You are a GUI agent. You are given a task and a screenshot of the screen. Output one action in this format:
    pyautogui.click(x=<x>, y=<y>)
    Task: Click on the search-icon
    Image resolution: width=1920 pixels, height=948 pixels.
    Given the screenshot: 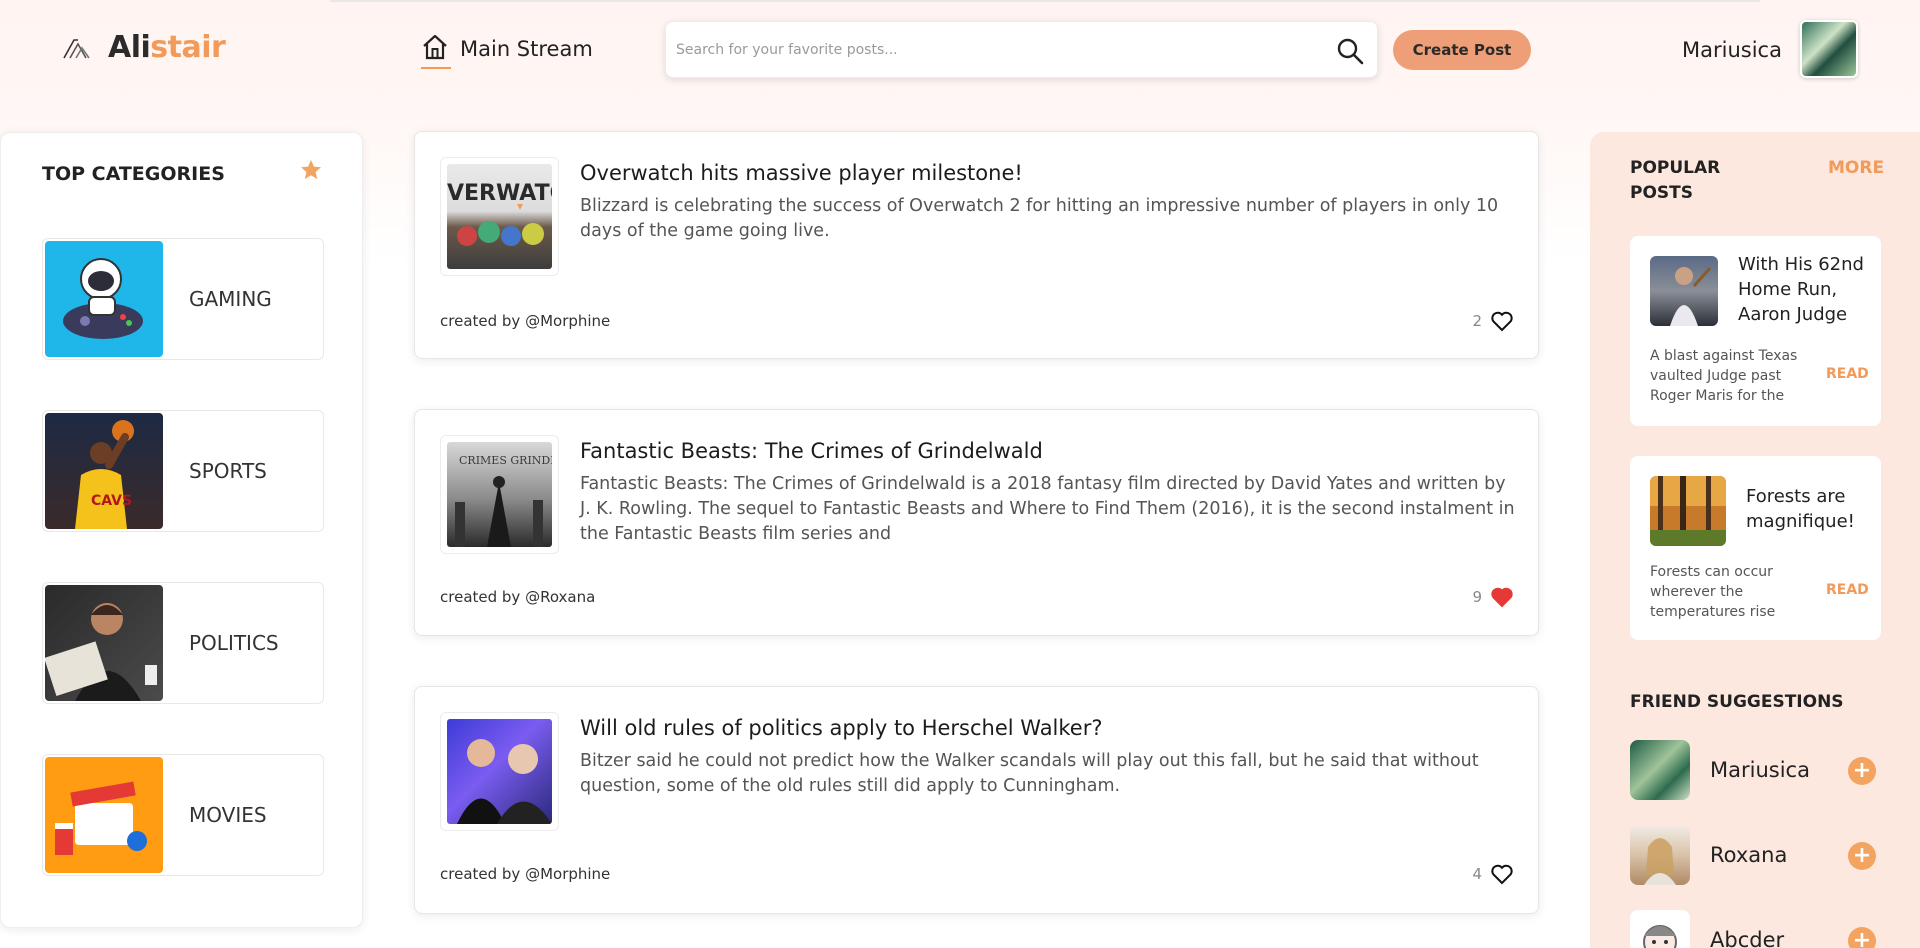 What is the action you would take?
    pyautogui.click(x=1350, y=51)
    